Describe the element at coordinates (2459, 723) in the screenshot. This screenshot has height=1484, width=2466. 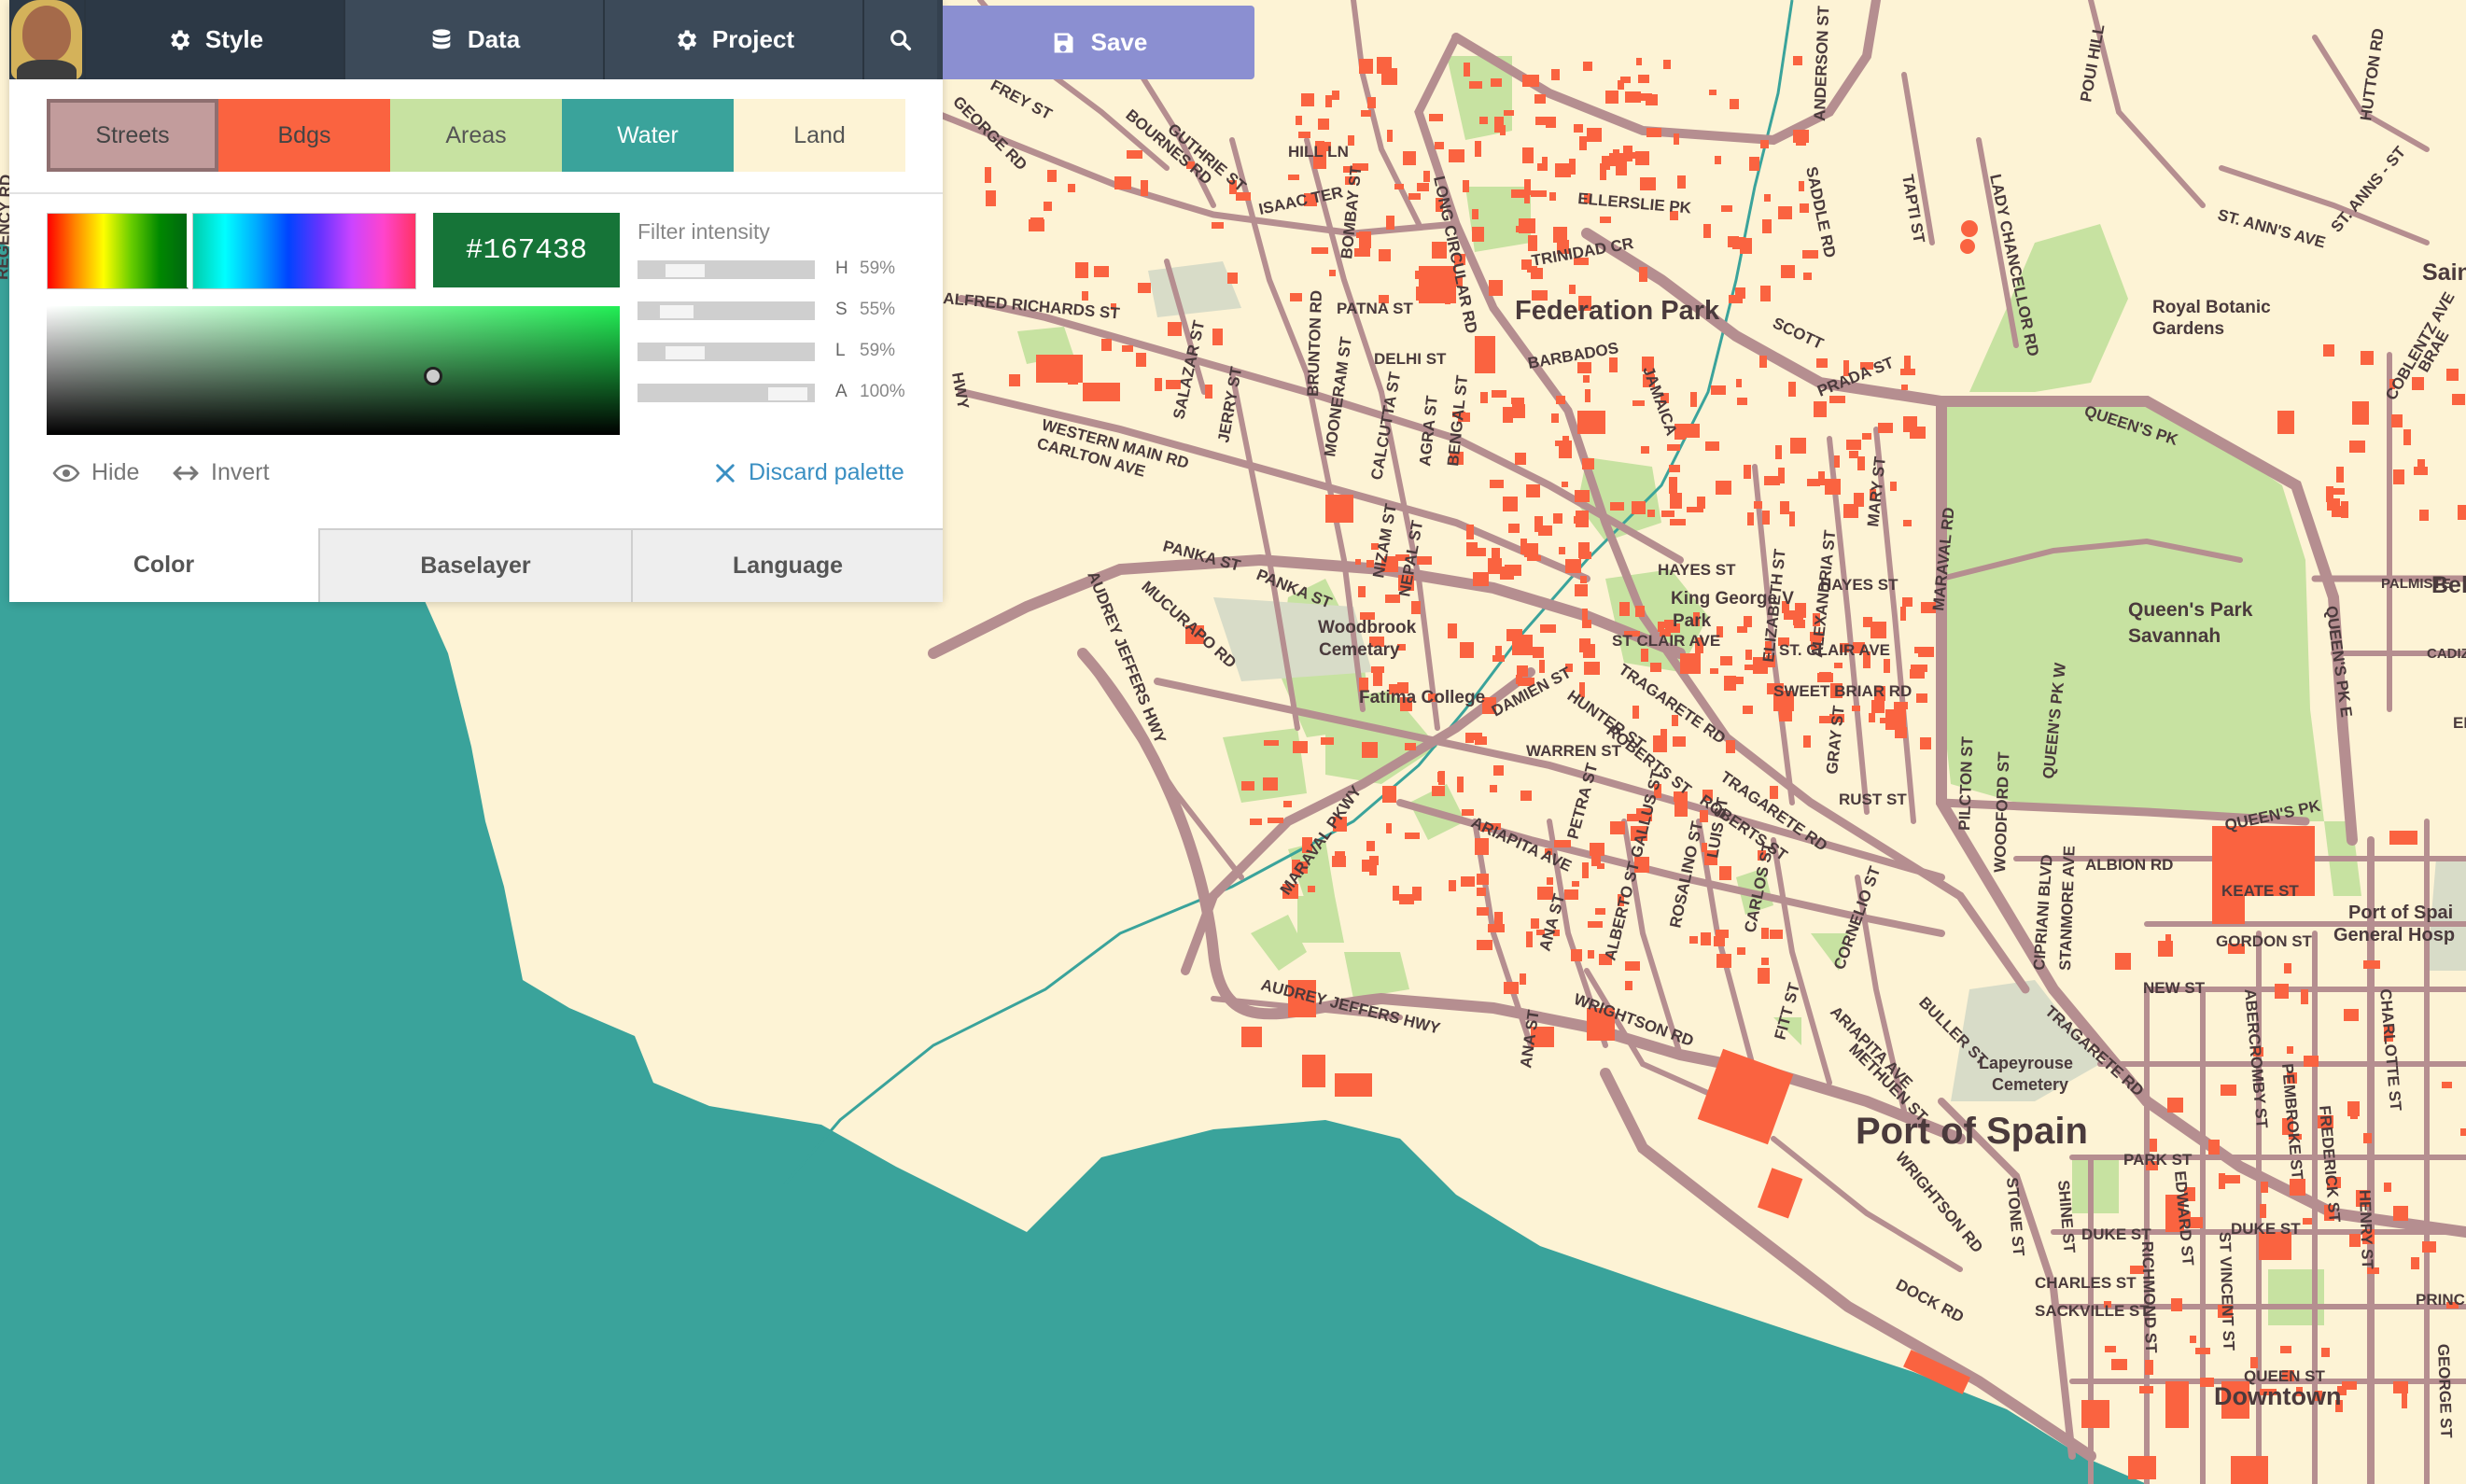
I see `street-label: ER` at that location.